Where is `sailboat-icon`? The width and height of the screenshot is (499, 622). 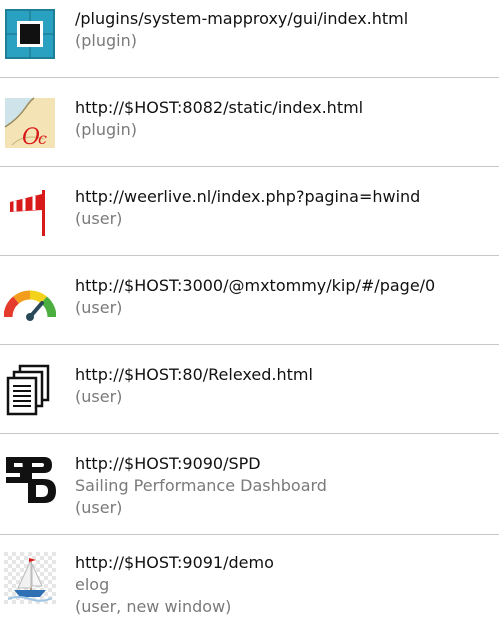 sailboat-icon is located at coordinates (30, 578).